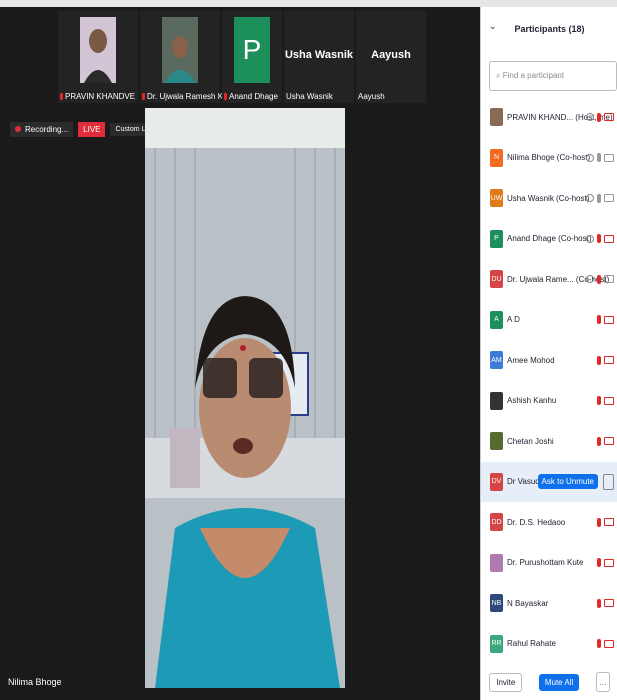  Describe the element at coordinates (549, 563) in the screenshot. I see `list-item: Dr. Purushottam Kute` at that location.